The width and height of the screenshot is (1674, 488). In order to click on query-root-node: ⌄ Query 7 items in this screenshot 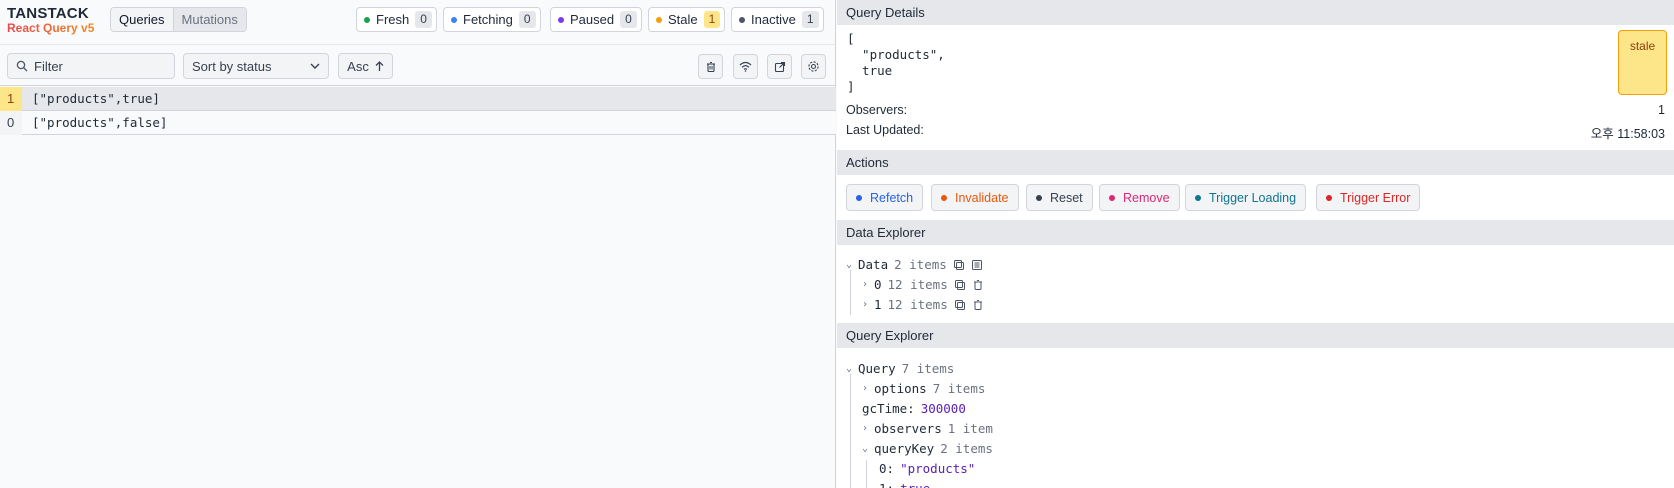, I will do `click(900, 368)`.